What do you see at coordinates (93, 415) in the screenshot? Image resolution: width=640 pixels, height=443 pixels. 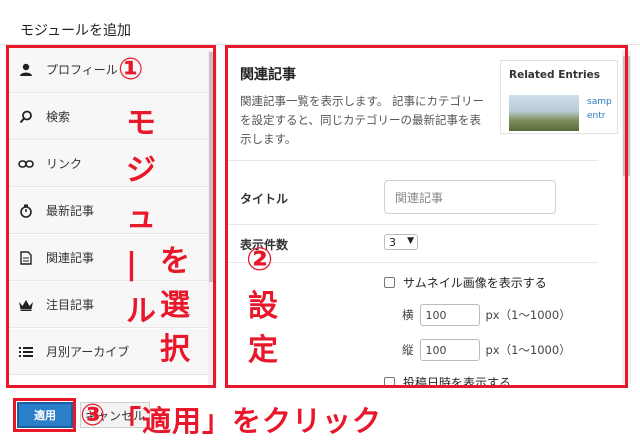 I see `annotation-step3-number: ③` at bounding box center [93, 415].